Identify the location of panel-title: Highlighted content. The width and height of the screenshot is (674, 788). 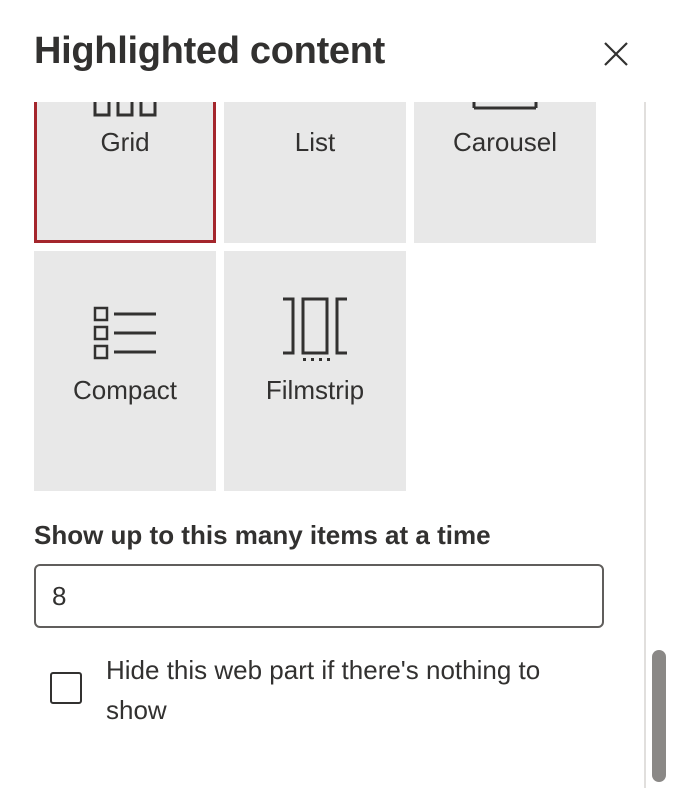
(210, 51).